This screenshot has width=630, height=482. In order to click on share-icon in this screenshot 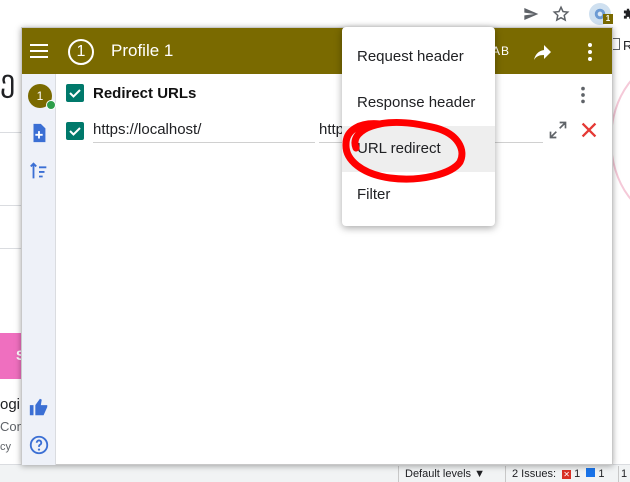, I will do `click(542, 52)`.